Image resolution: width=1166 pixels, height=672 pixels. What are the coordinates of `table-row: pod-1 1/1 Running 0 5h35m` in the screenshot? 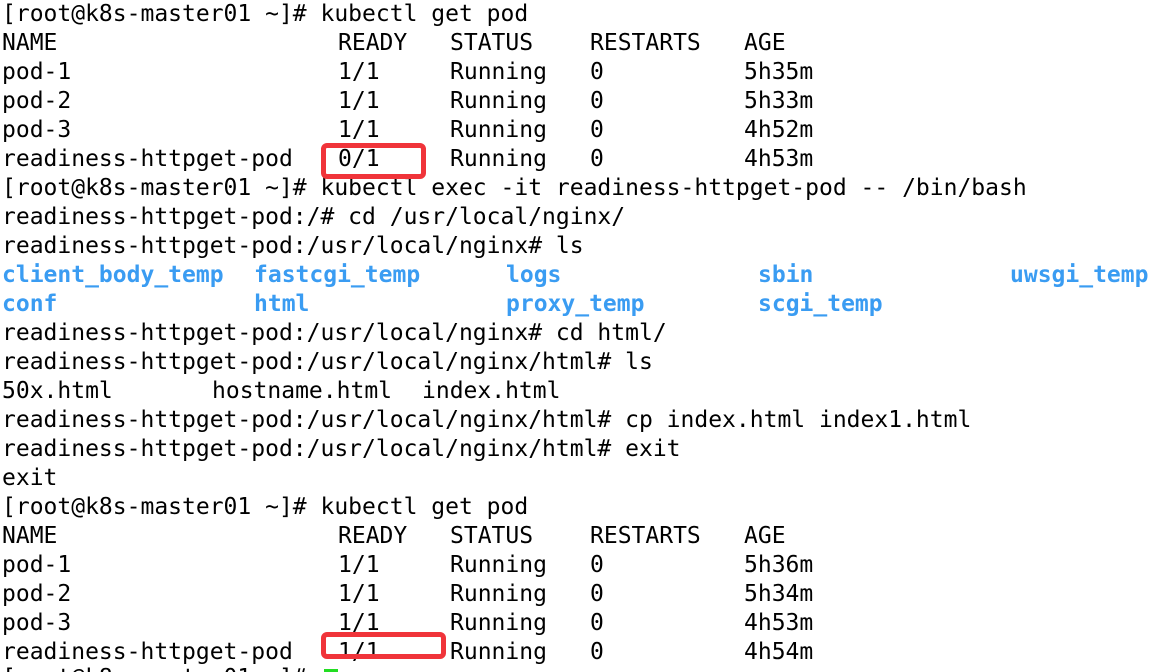 It's located at (407, 72).